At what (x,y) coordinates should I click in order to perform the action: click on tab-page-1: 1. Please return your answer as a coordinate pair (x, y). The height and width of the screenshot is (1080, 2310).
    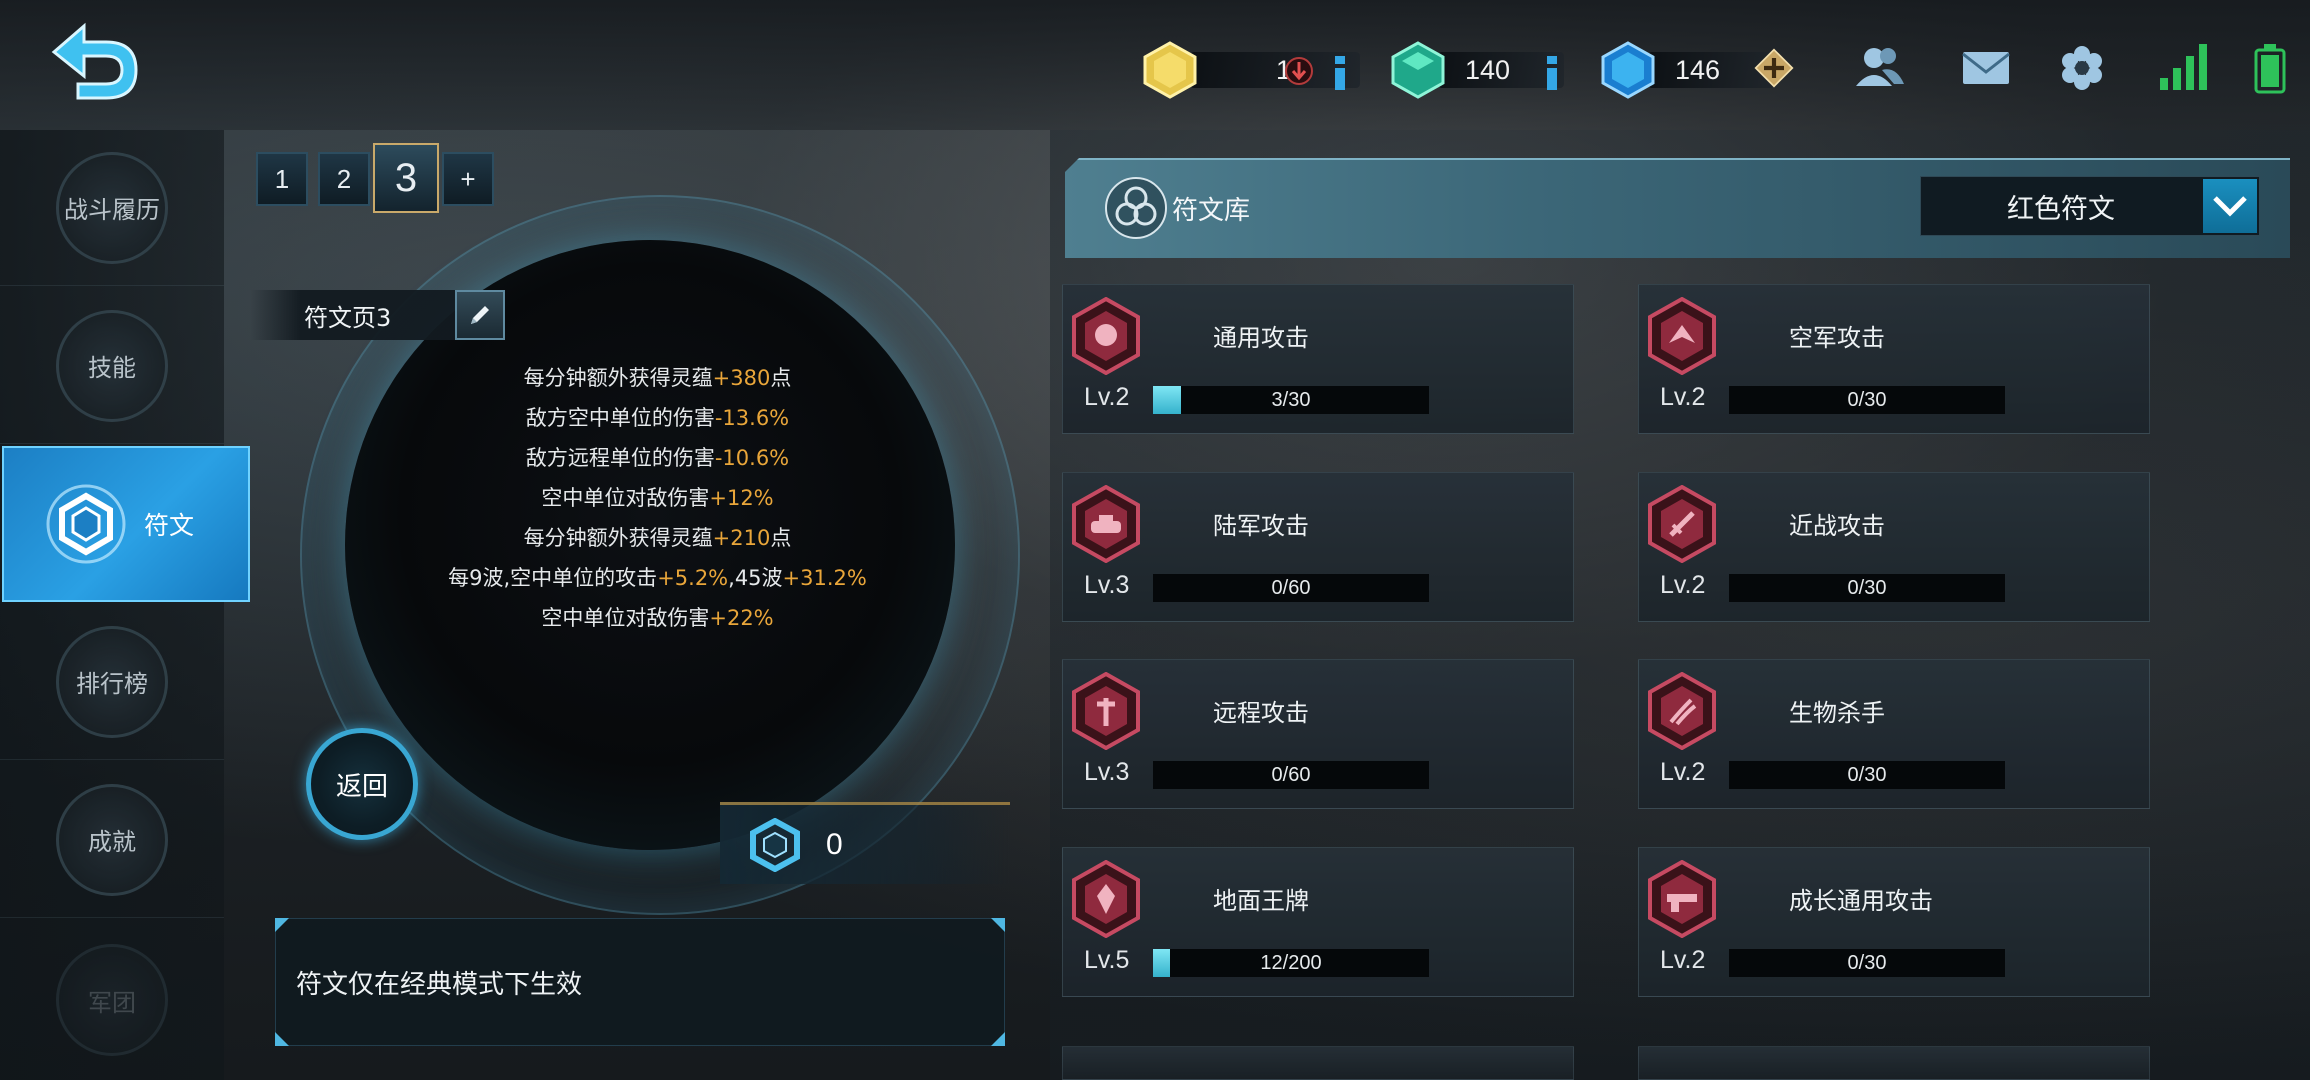
    Looking at the image, I should click on (282, 179).